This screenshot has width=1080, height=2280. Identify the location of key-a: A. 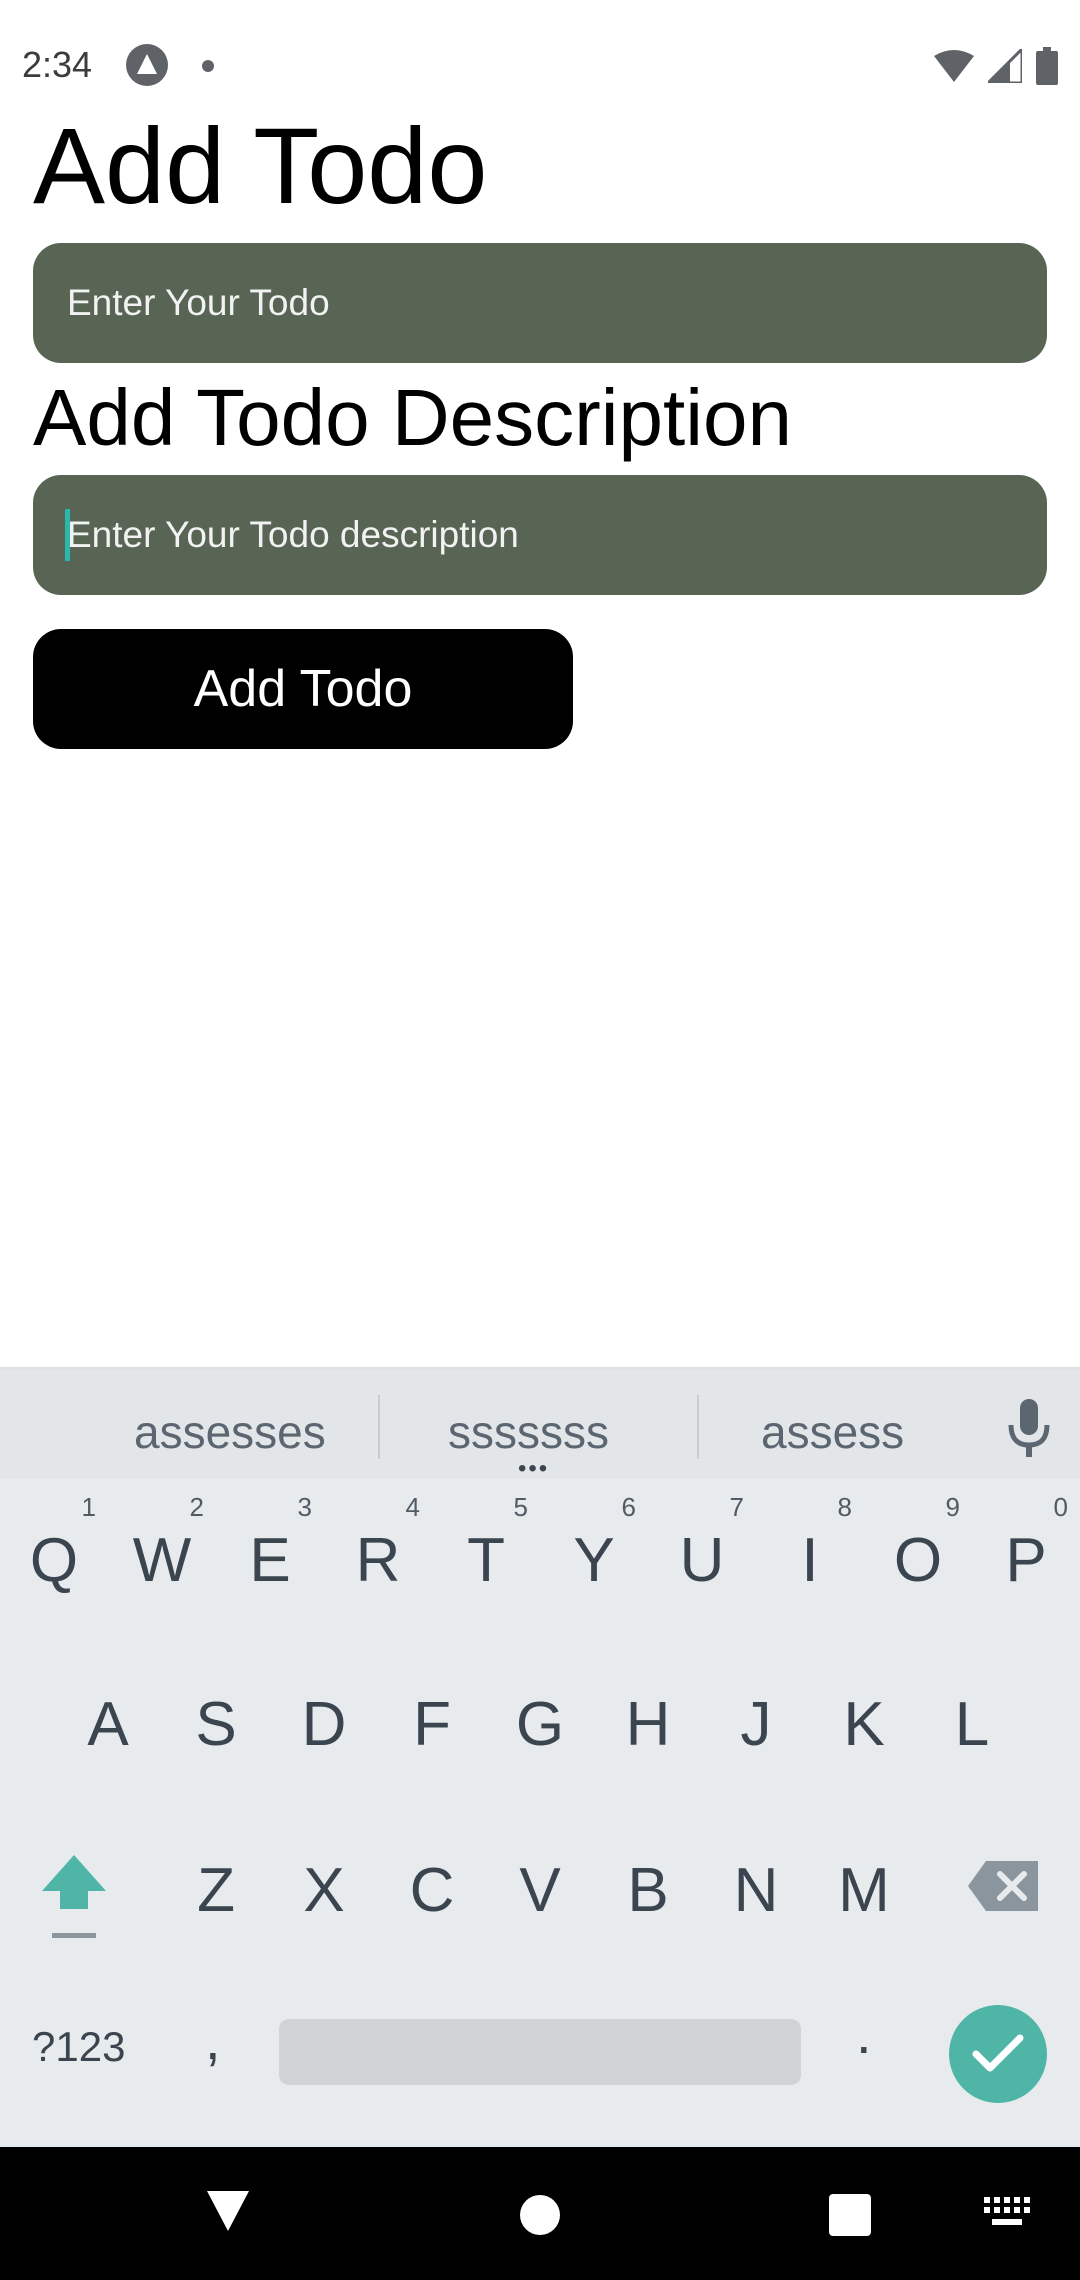
(108, 1725).